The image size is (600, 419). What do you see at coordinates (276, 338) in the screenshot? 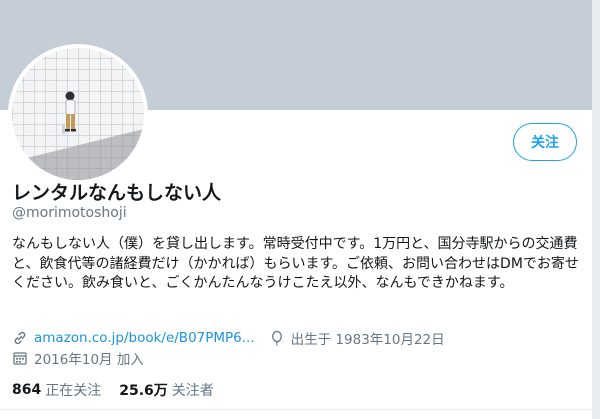
I see `balloon-icon` at bounding box center [276, 338].